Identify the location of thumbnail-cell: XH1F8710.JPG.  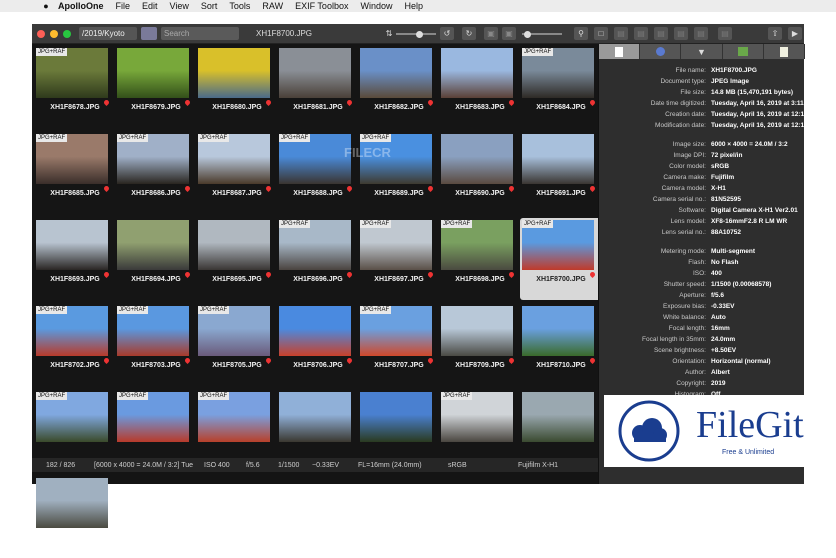
(561, 345).